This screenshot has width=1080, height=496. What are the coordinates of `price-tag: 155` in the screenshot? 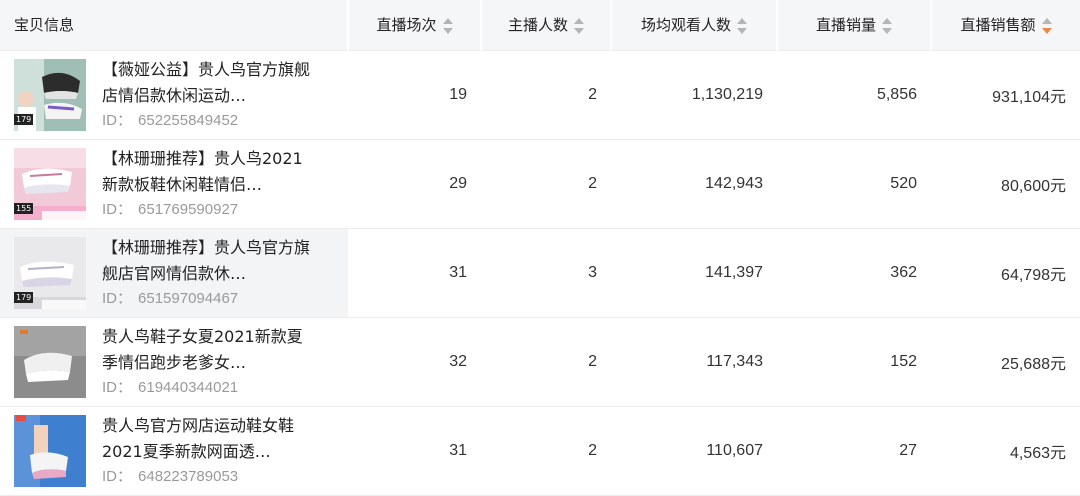 It's located at (24, 208).